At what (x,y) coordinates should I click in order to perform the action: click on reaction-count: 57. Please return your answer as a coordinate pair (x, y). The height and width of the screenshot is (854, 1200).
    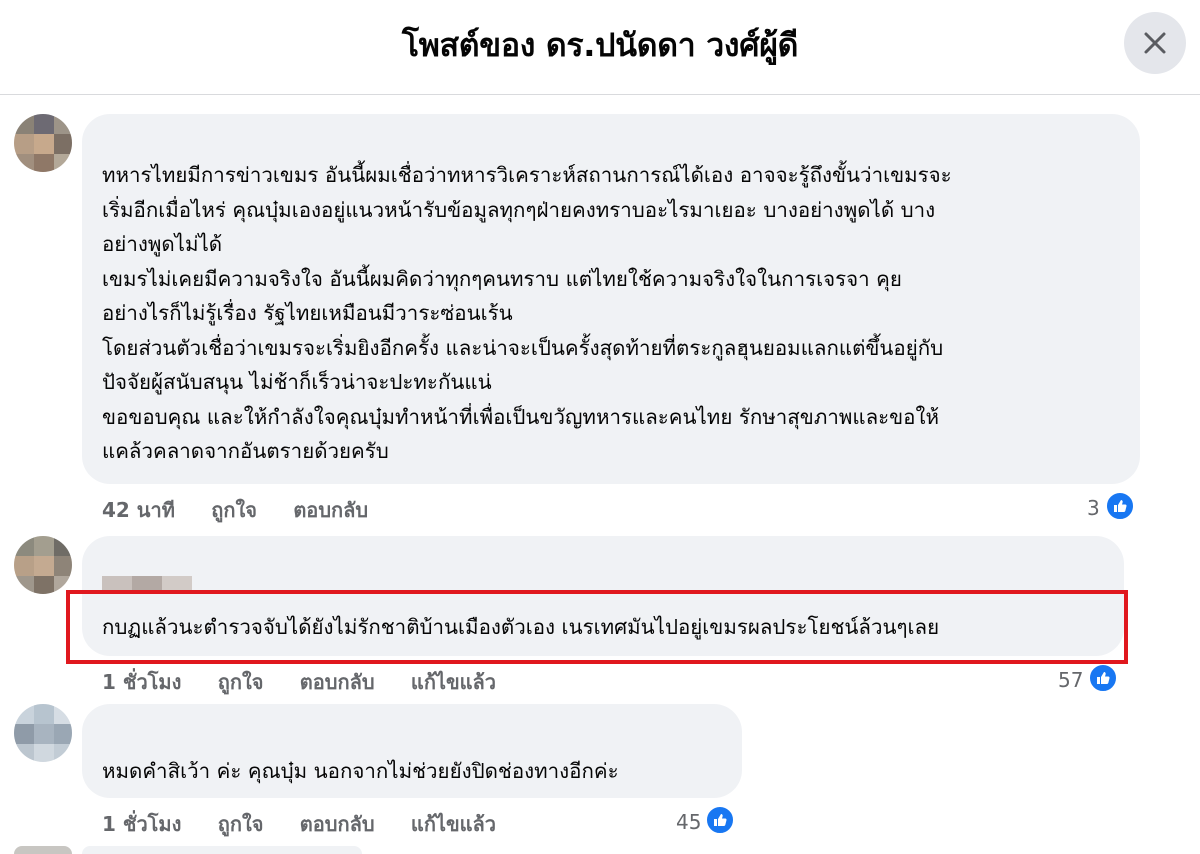
    Looking at the image, I should click on (1070, 680).